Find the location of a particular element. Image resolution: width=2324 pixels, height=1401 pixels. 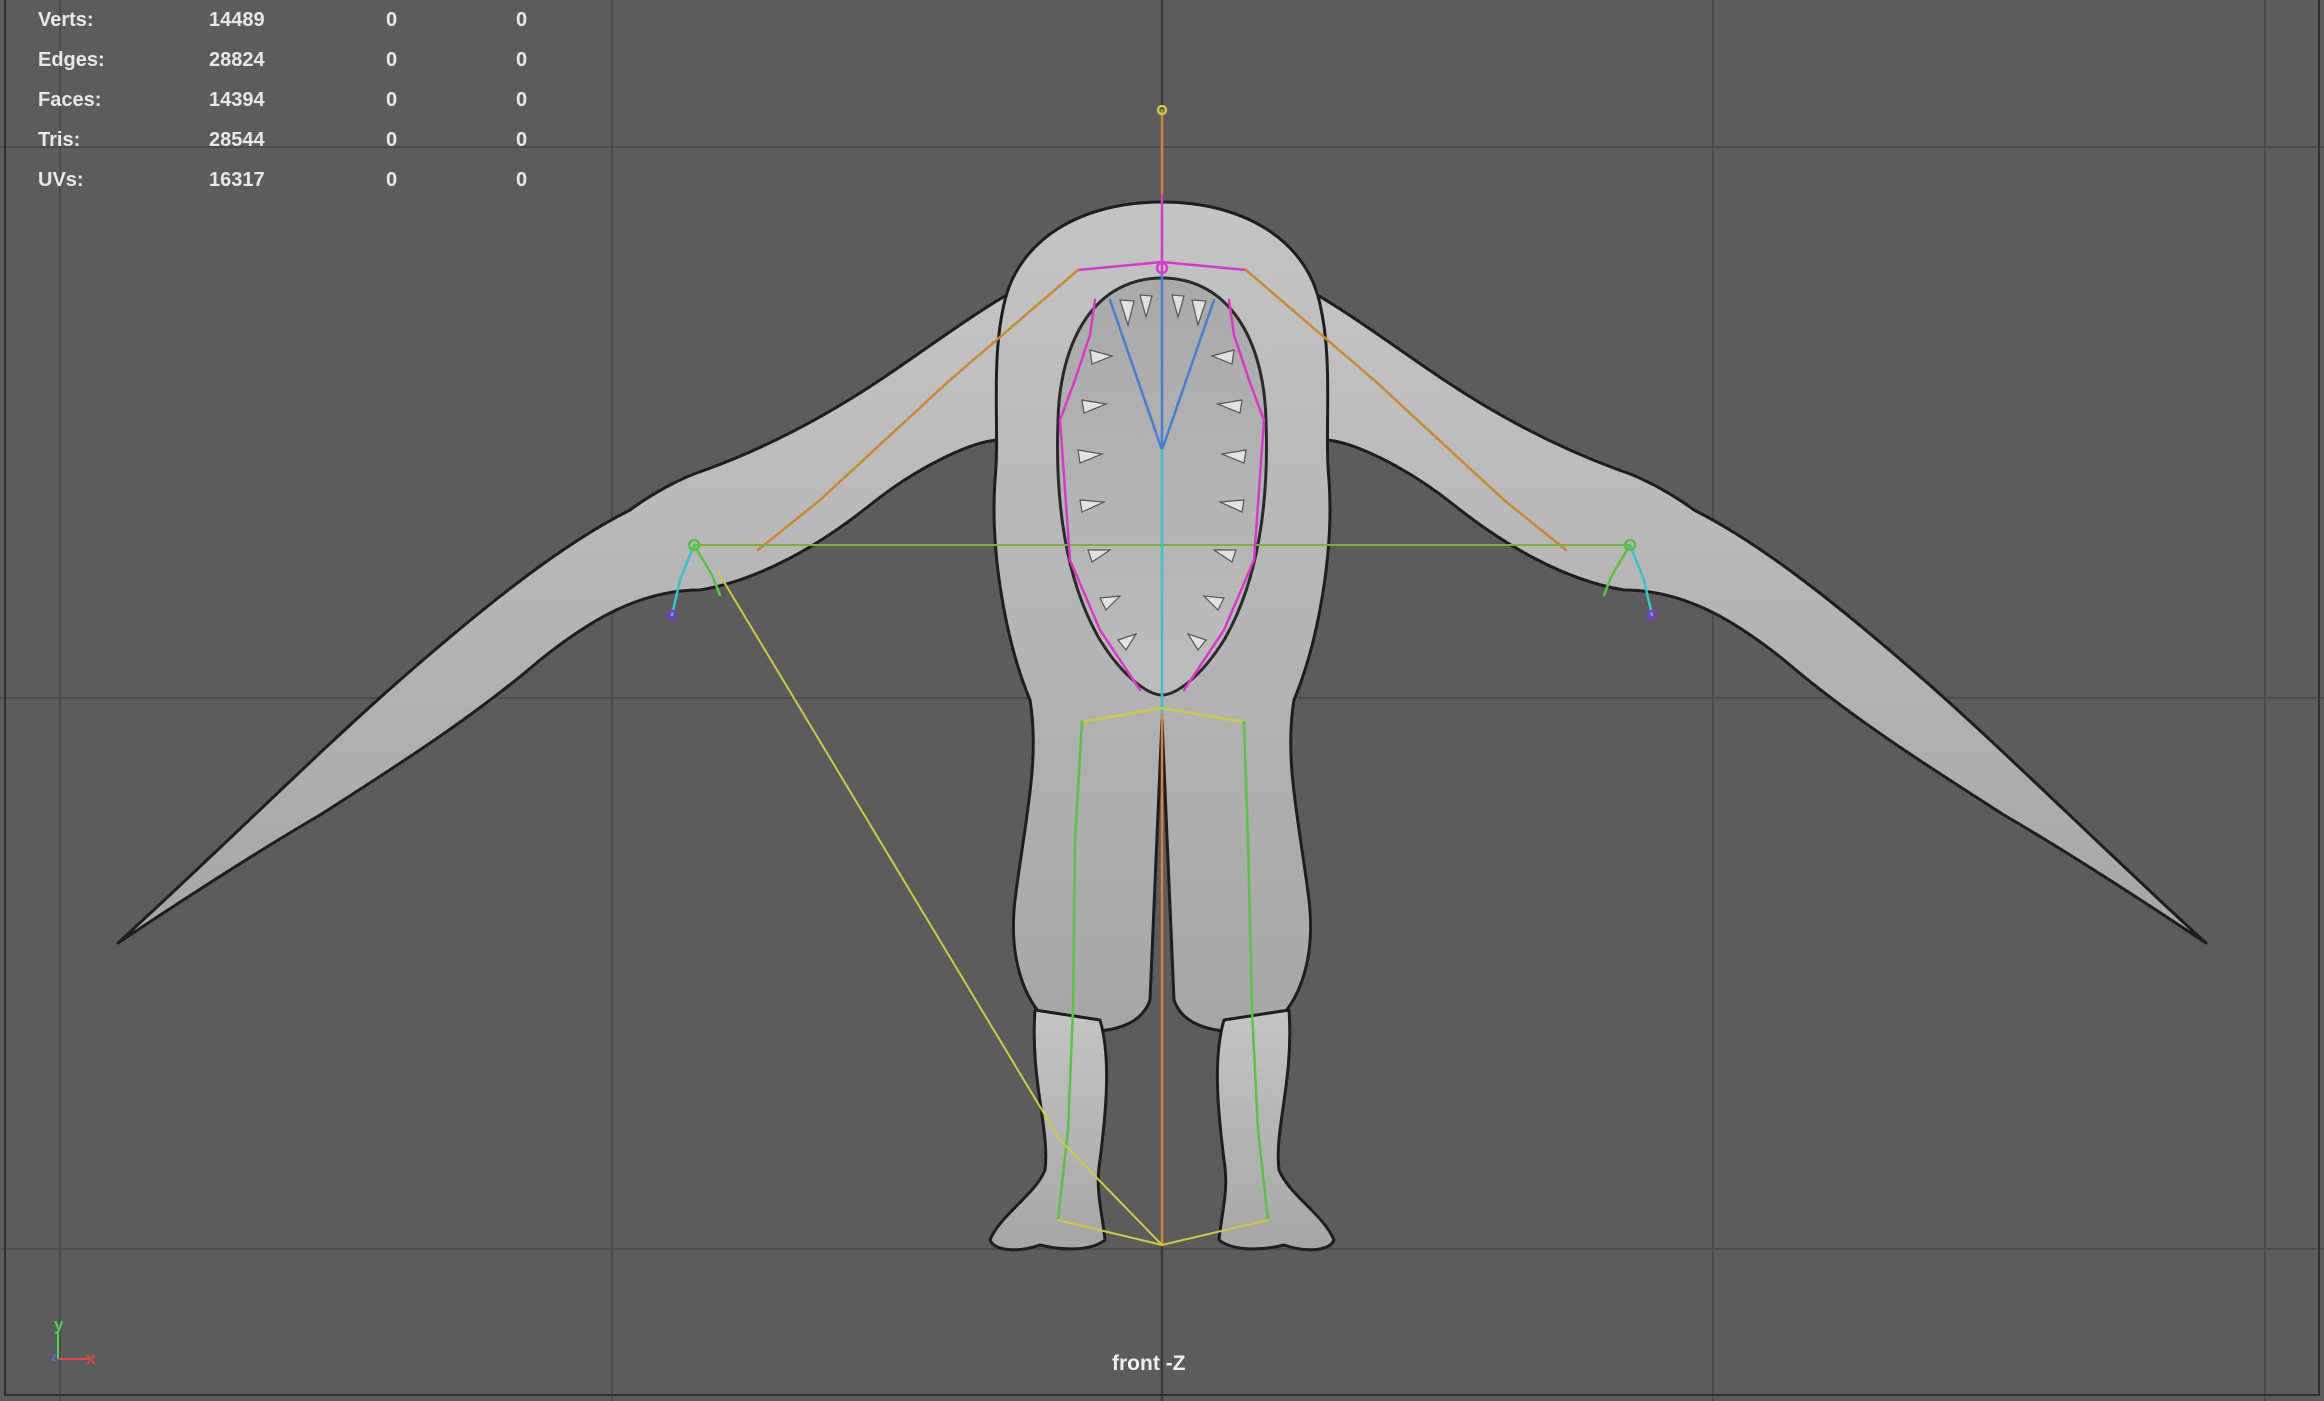

hud-row-uvs: UVs: 16317 0 0 is located at coordinates (308, 180).